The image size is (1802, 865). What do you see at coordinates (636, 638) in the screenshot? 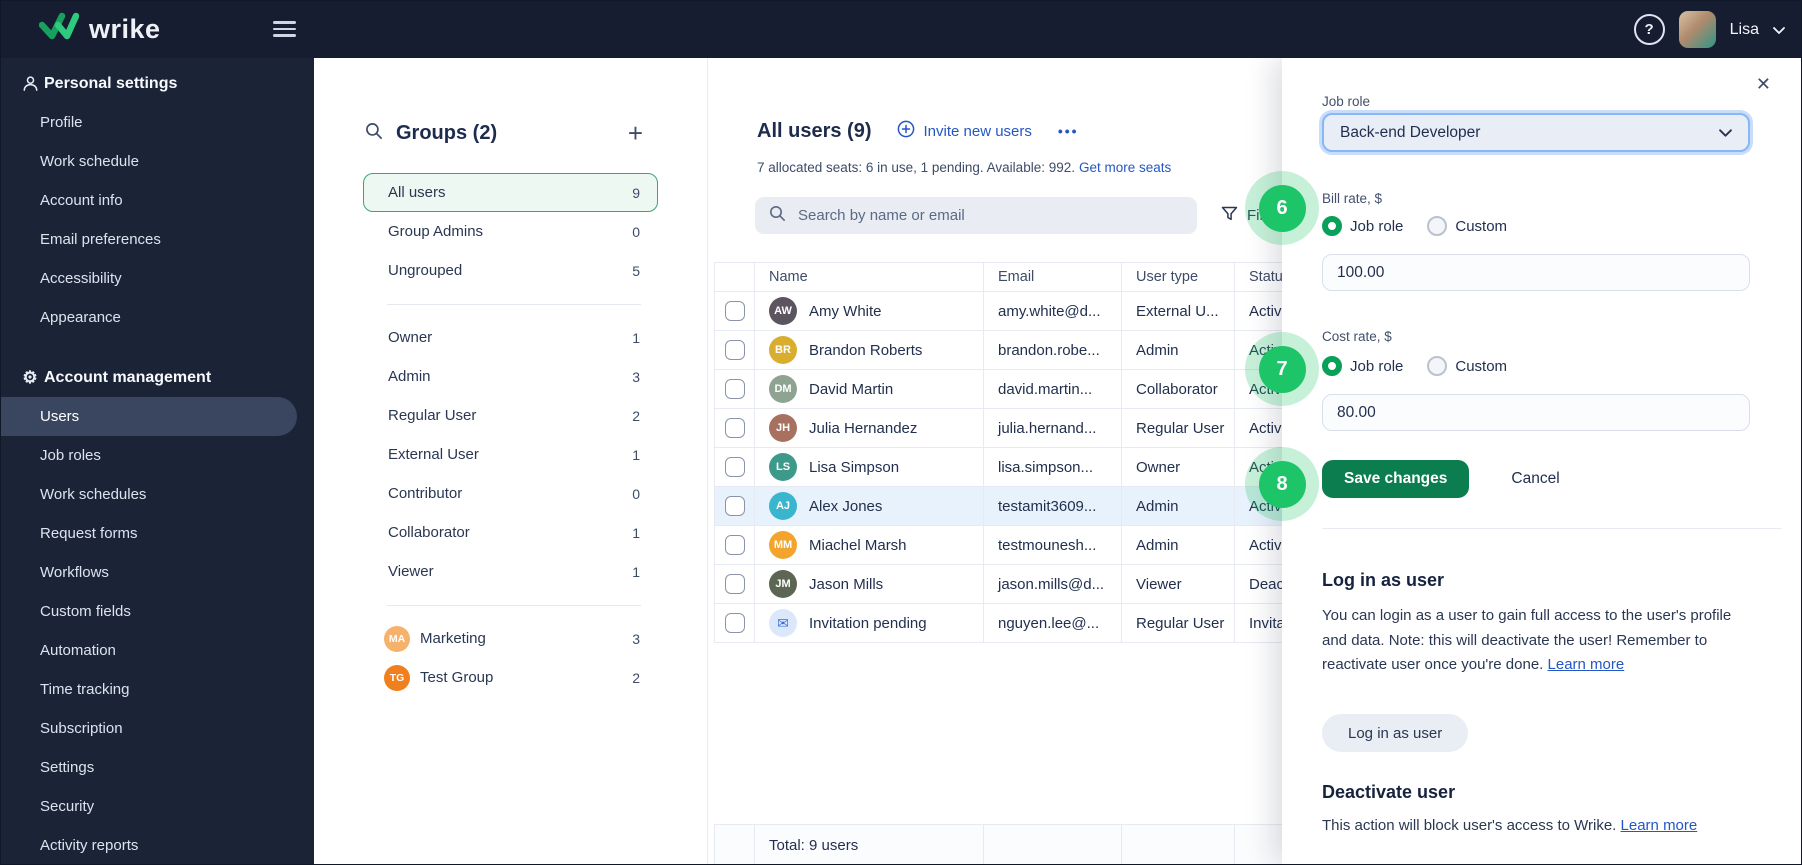
I see `group-count: 3` at bounding box center [636, 638].